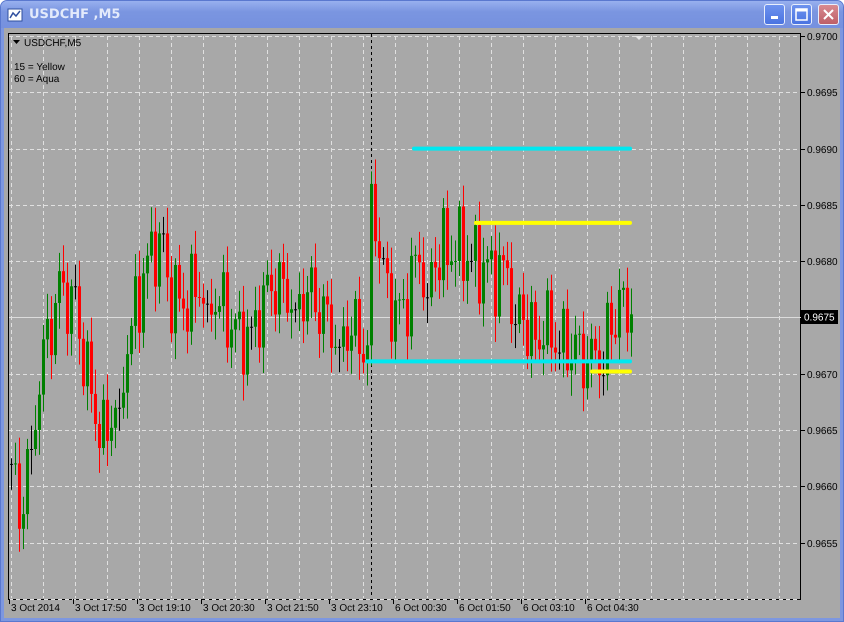 Image resolution: width=844 pixels, height=622 pixels. Describe the element at coordinates (101, 608) in the screenshot. I see `time-label: 3 Oct 17:50` at that location.